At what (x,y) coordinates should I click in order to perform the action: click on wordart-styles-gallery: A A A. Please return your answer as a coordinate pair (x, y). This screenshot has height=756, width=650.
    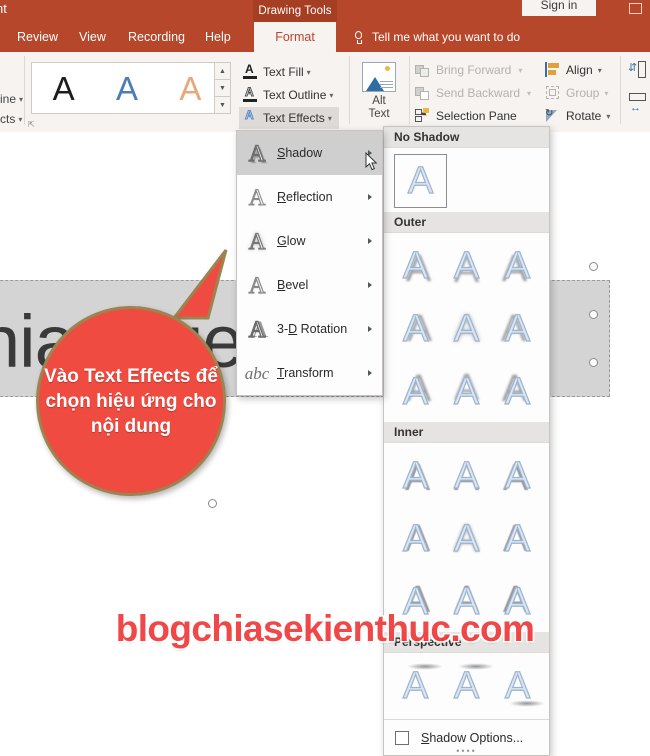
    Looking at the image, I should click on (127, 88).